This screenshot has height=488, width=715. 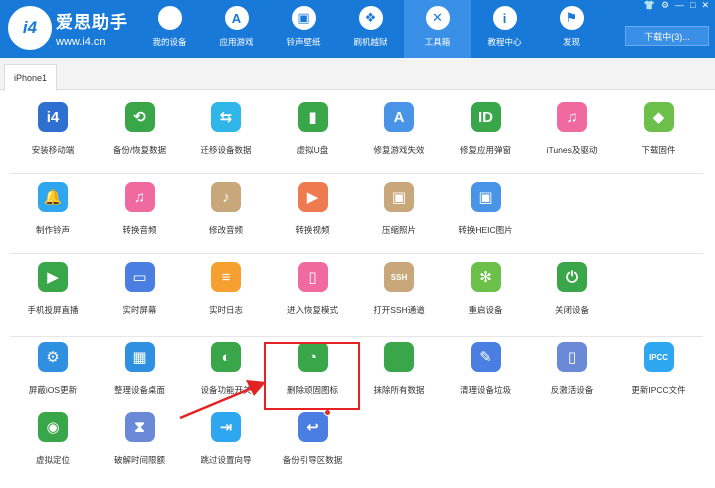 What do you see at coordinates (313, 133) in the screenshot?
I see `tool-item: ▮ 虚拟U盘` at bounding box center [313, 133].